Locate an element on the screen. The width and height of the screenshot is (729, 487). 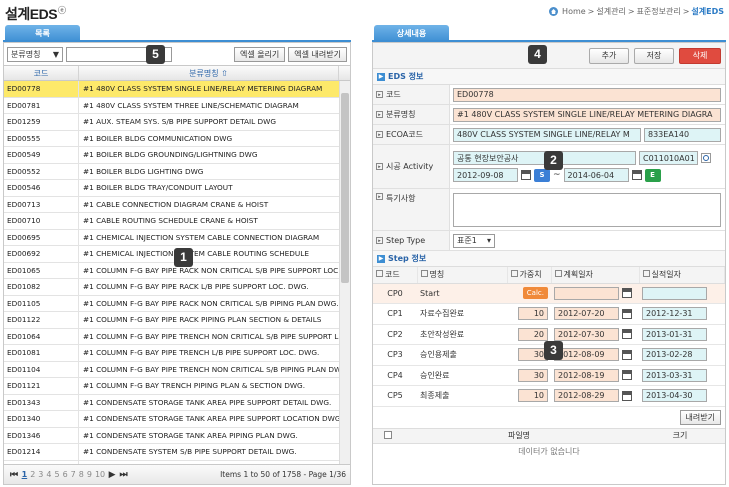
excel-upload-button: 엑셀 올리기 is located at coordinates (259, 54).